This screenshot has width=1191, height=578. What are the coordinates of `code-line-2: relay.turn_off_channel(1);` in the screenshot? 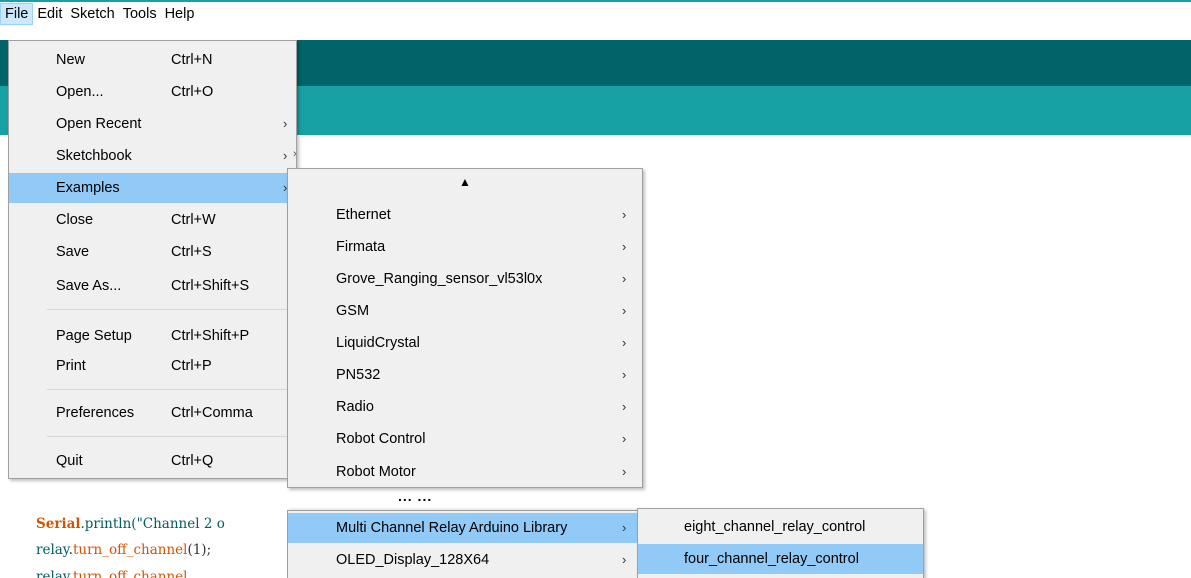 It's located at (124, 550).